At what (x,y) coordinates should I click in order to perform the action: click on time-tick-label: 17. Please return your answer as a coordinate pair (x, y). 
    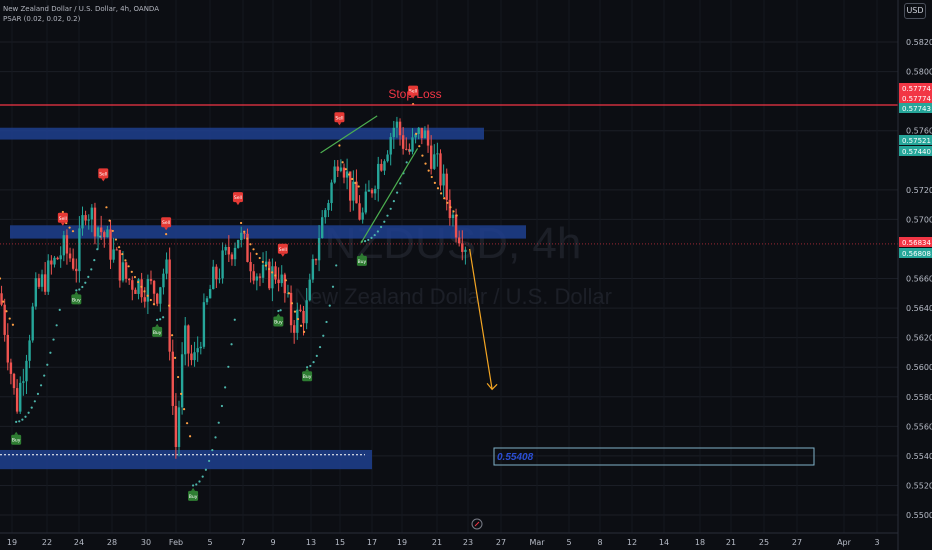
    Looking at the image, I should click on (372, 542).